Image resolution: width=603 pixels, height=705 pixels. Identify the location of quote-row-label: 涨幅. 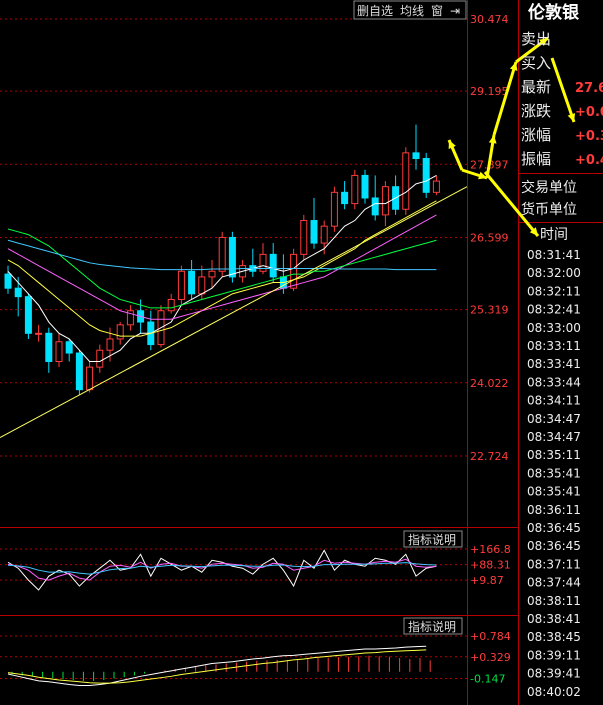
(536, 135).